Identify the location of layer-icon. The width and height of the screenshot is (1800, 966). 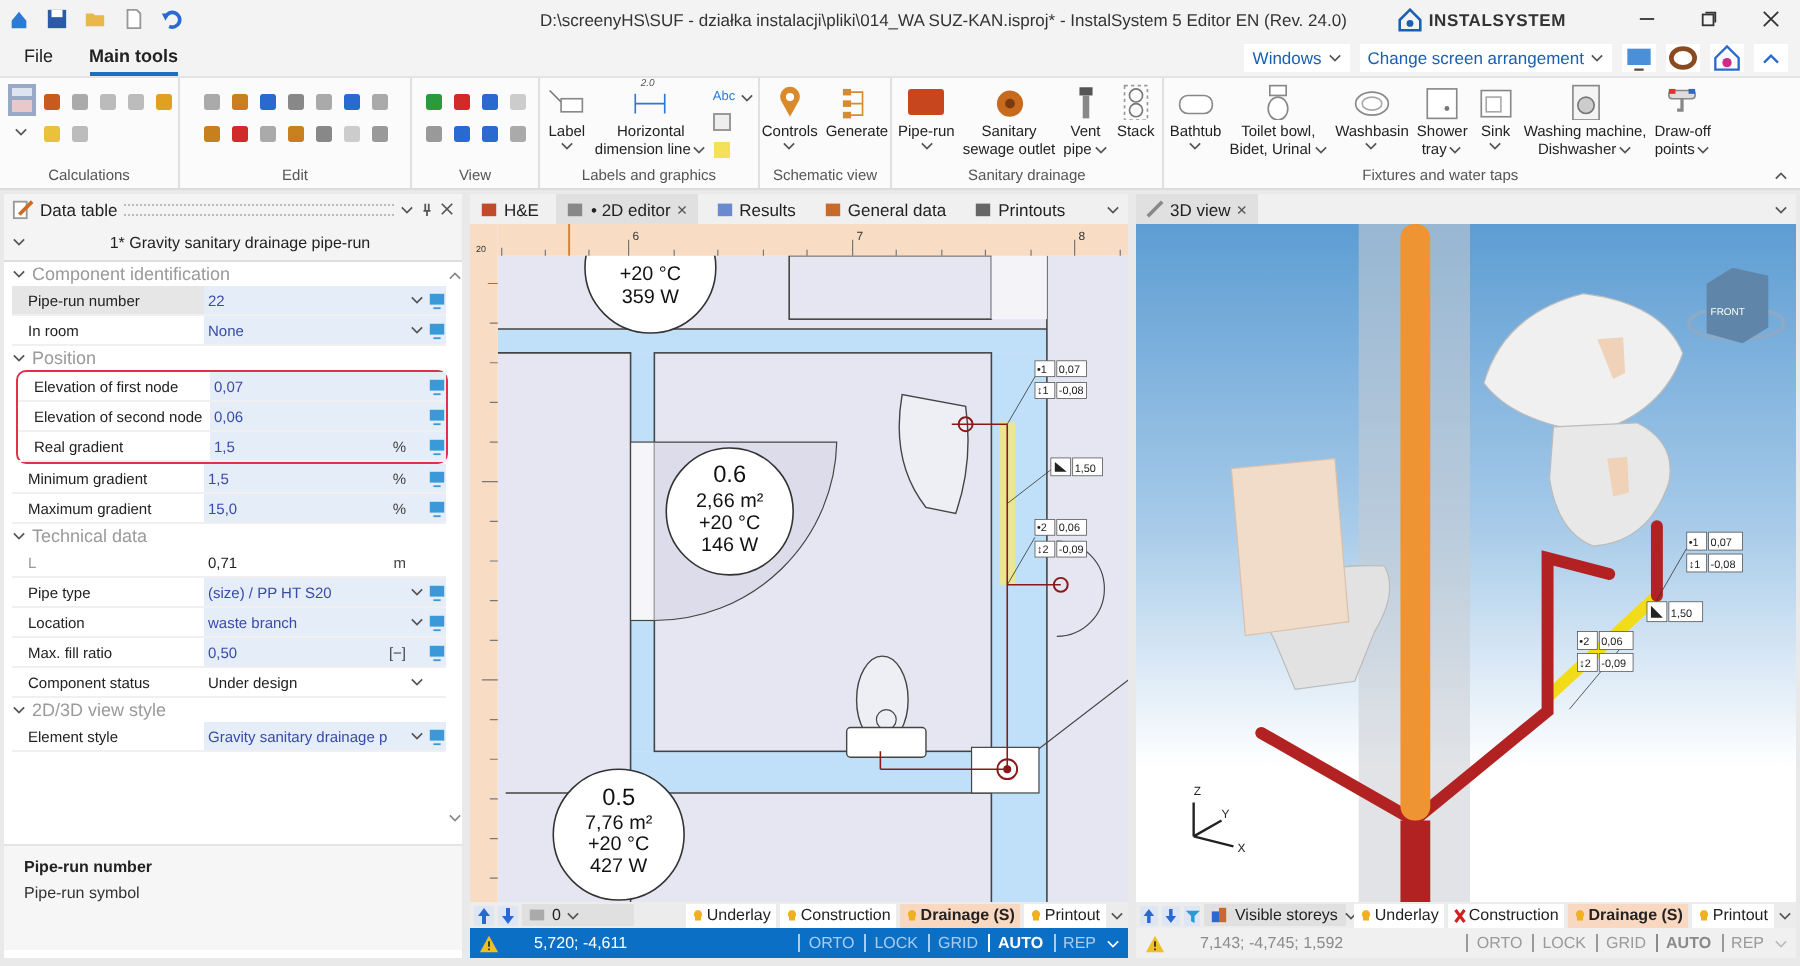
(537, 915).